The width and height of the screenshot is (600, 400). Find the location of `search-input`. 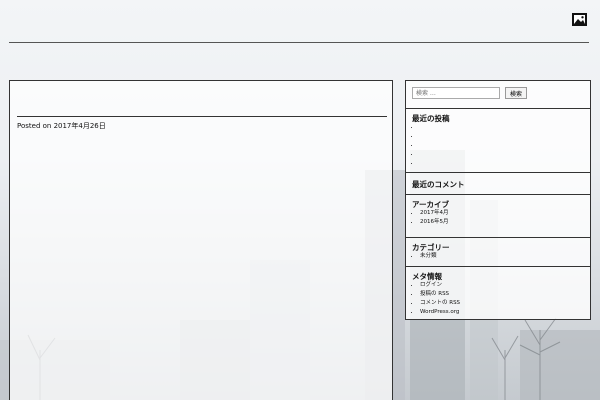

search-input is located at coordinates (456, 93).